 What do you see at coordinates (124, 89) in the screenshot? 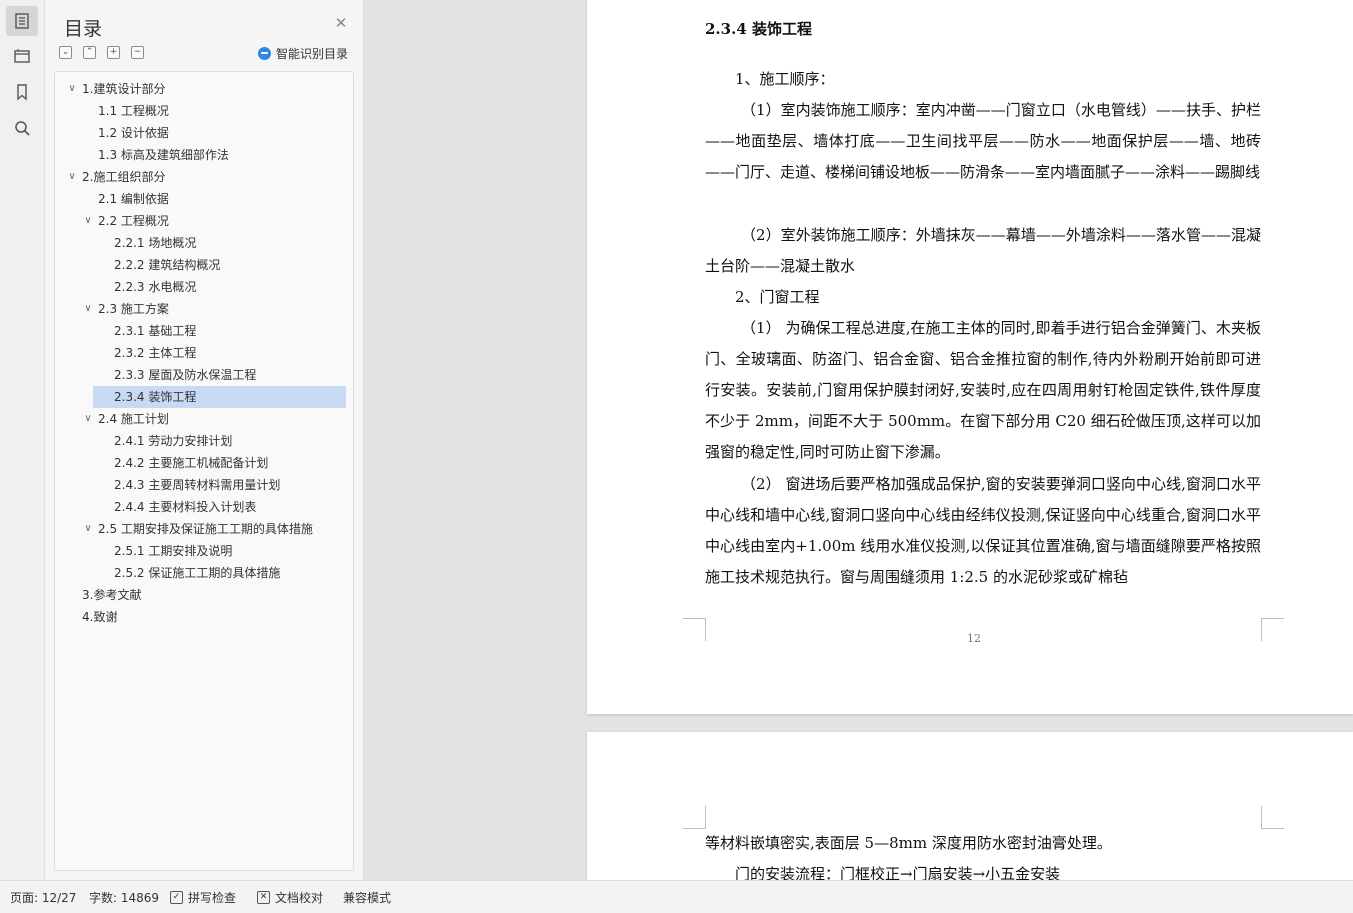
I see `toc-item-label: 1.建筑设计部分` at bounding box center [124, 89].